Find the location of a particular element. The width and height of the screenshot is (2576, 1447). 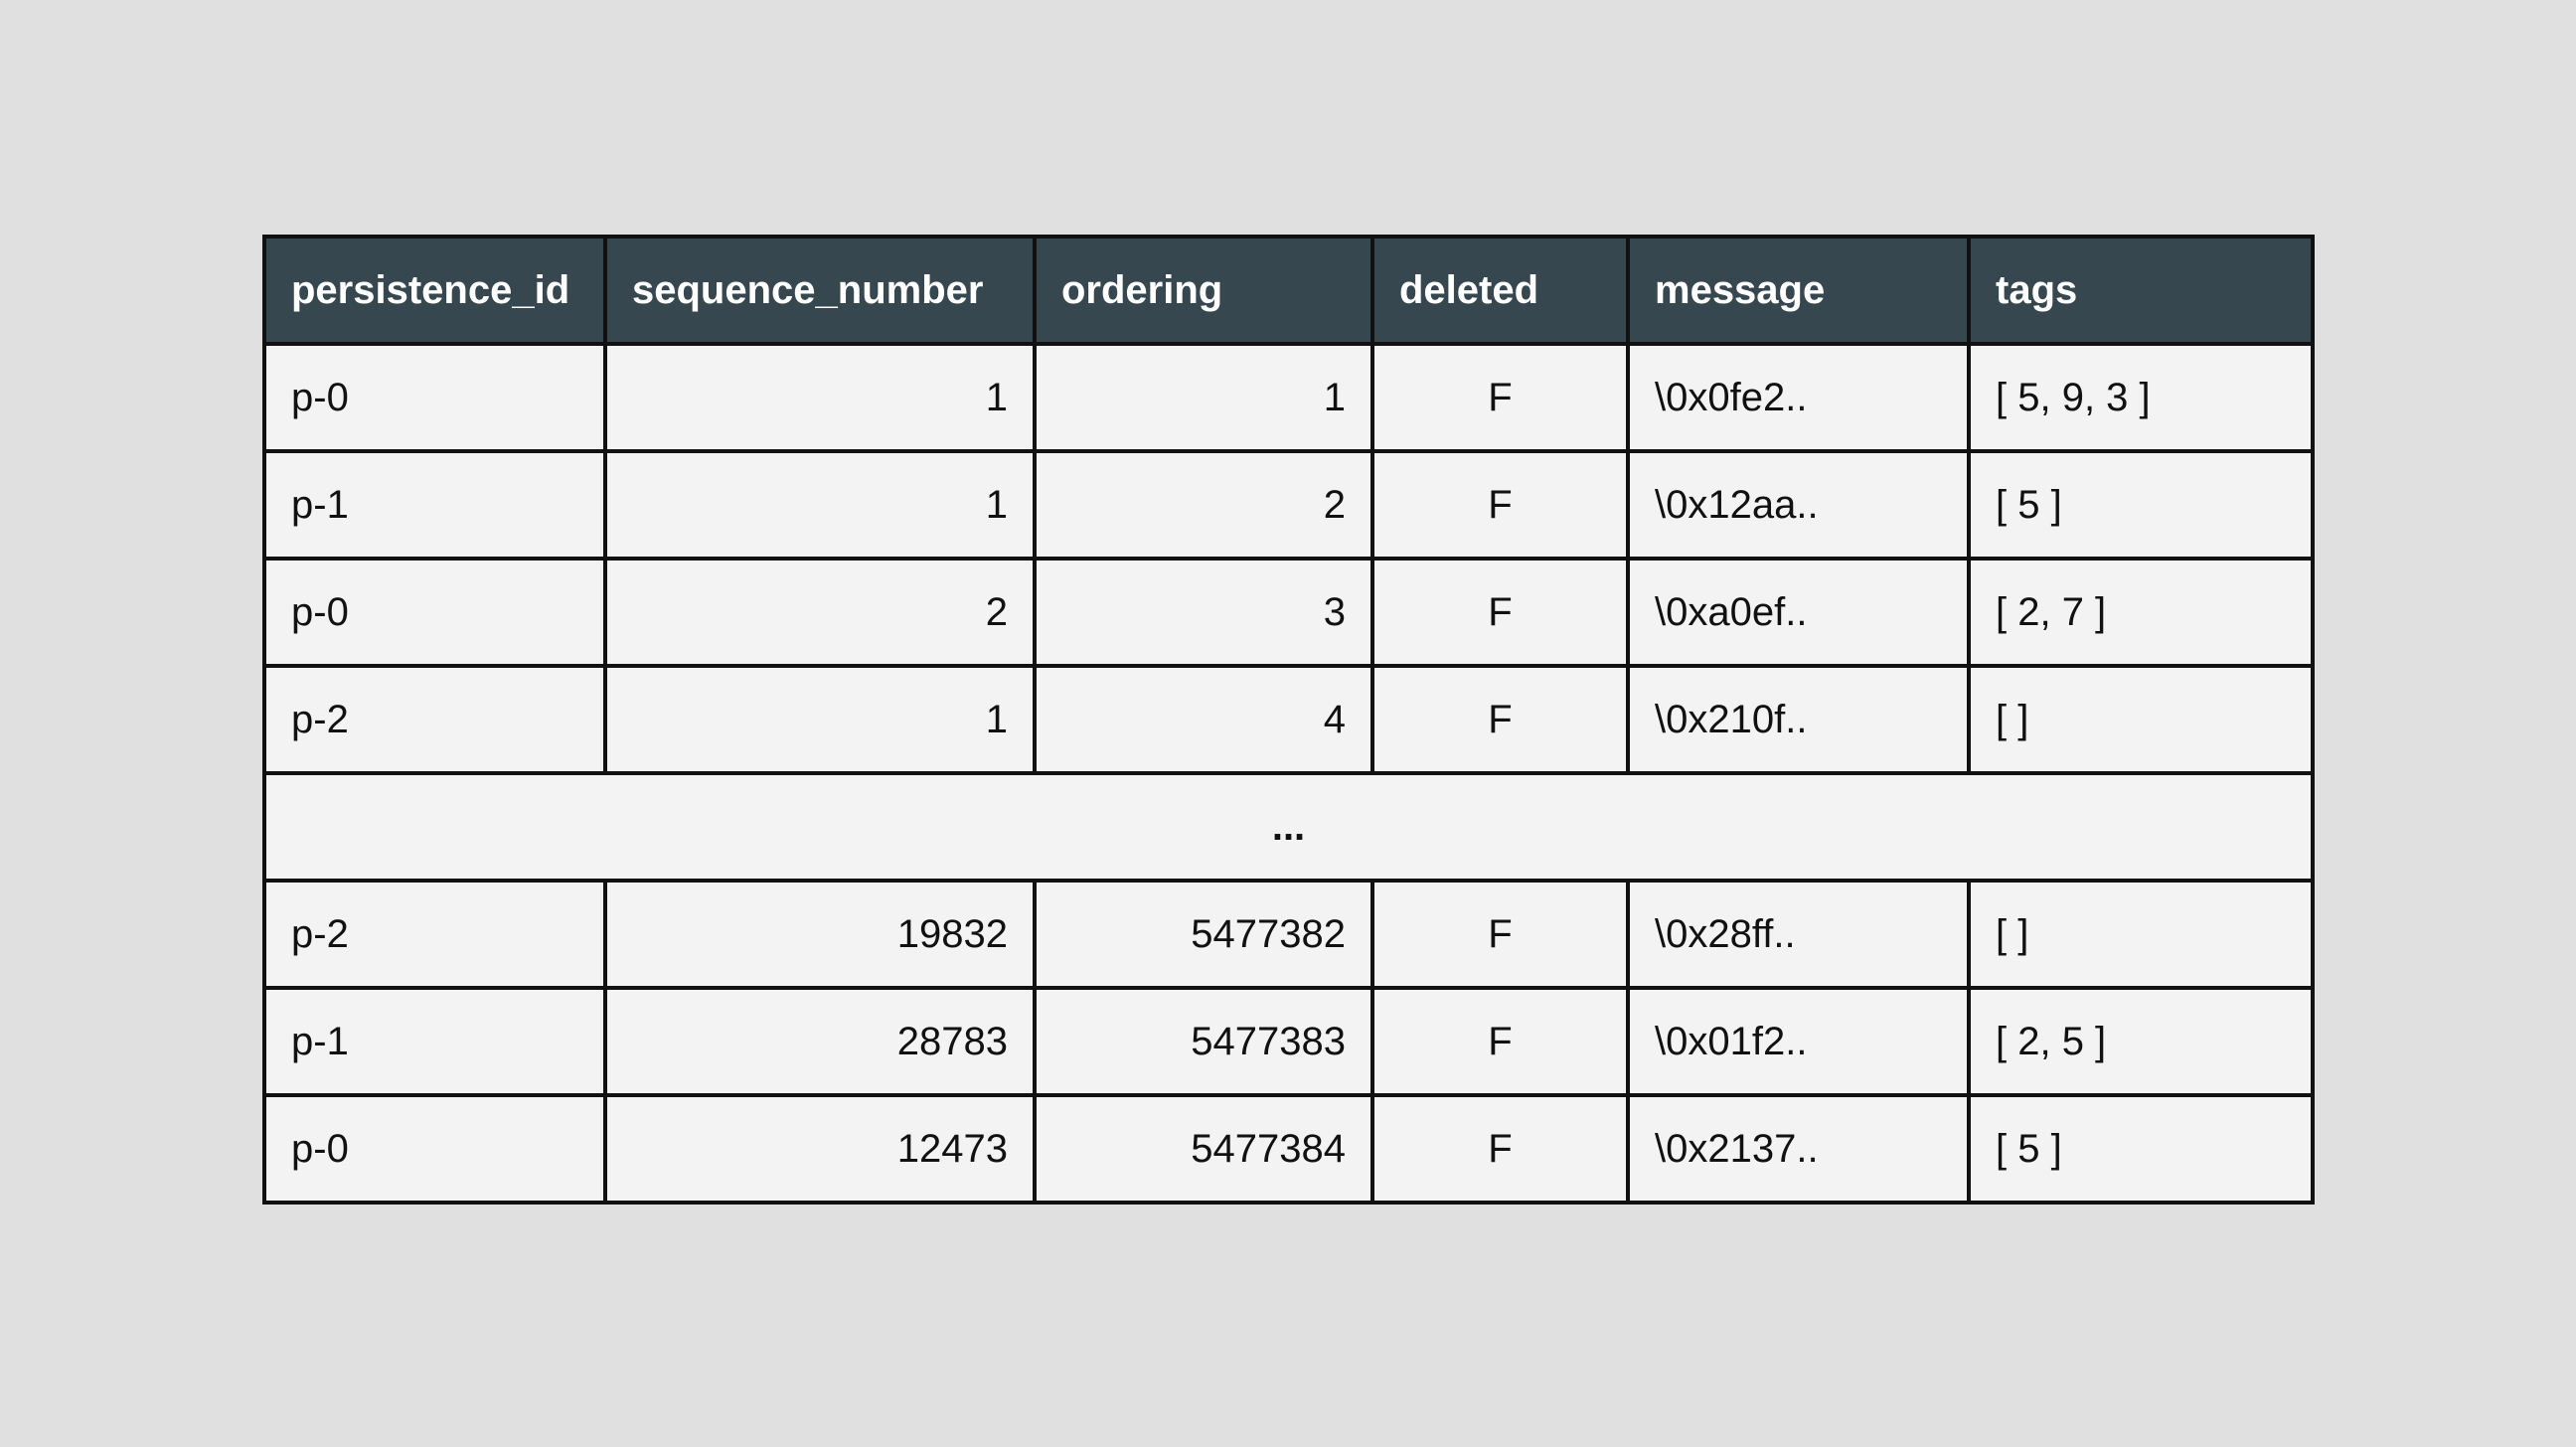

cell-ordering: 5477383 is located at coordinates (1203, 1041).